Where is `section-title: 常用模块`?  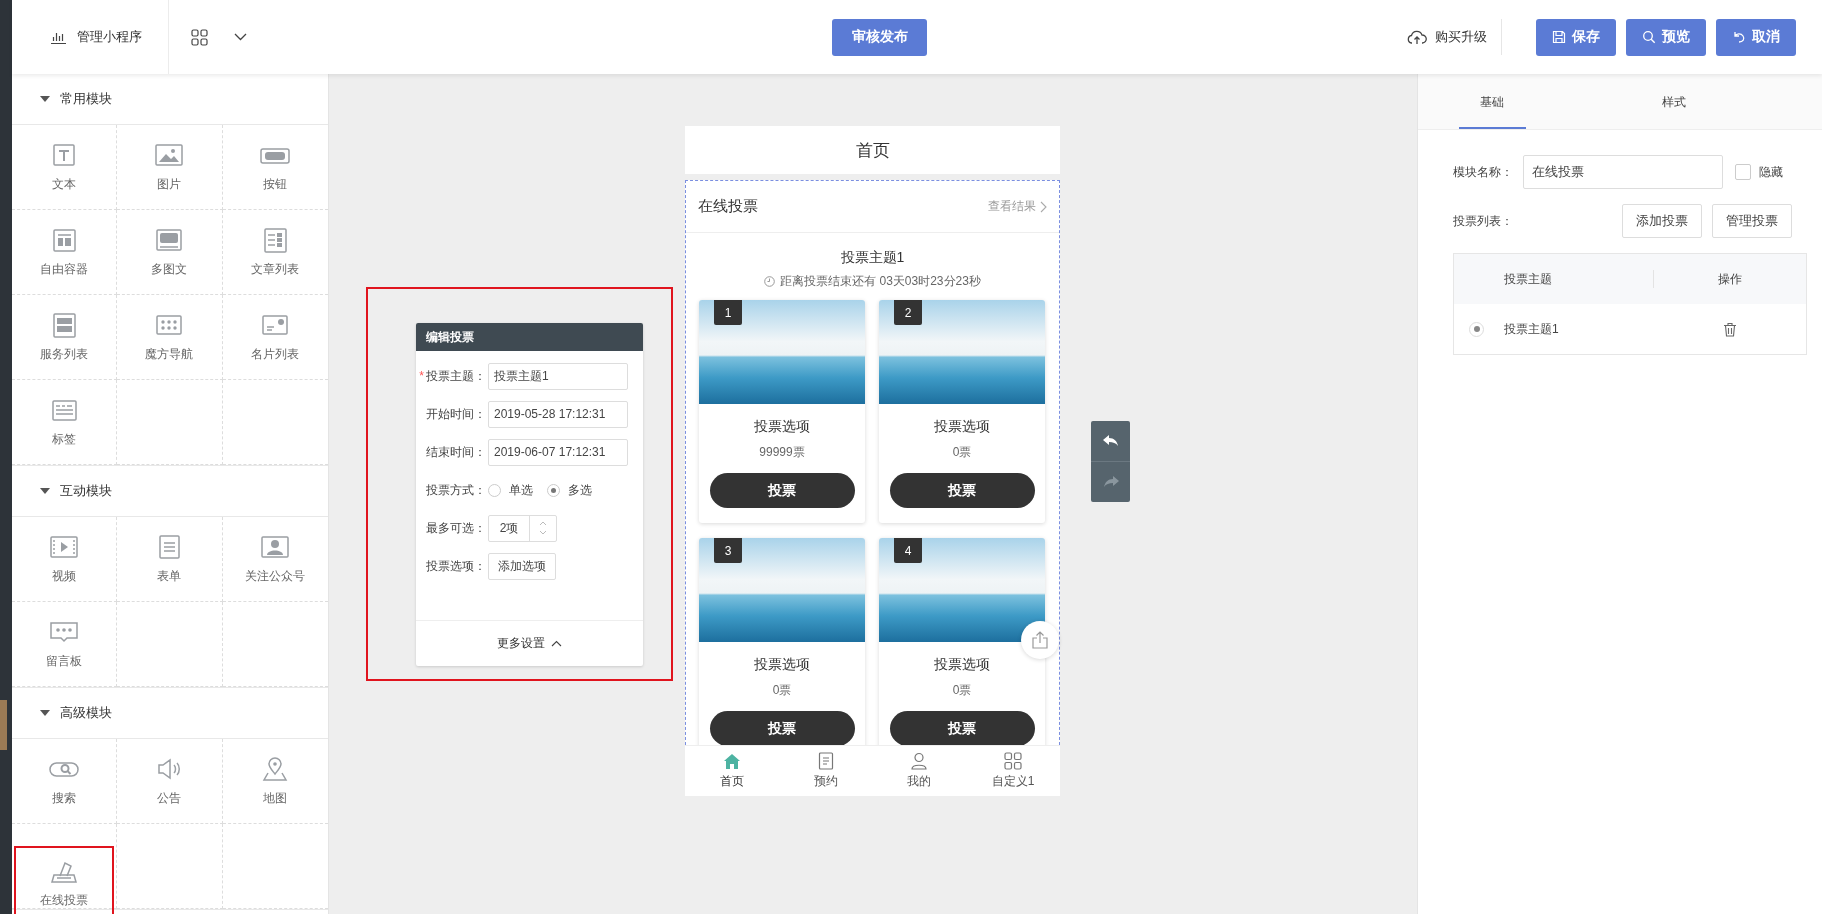
section-title: 常用模块 is located at coordinates (86, 99).